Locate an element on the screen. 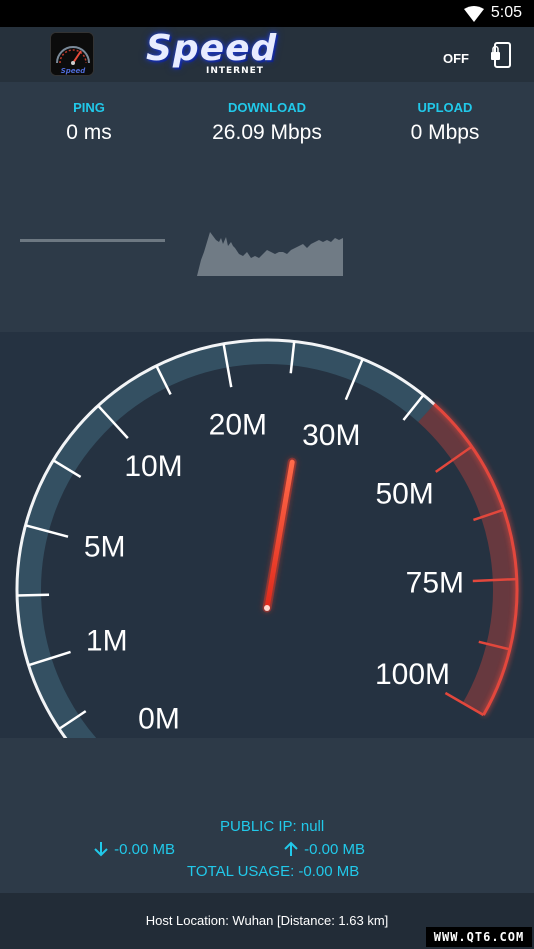 The image size is (534, 949). upload-stat: UPLOAD 0 Mbps is located at coordinates (445, 122).